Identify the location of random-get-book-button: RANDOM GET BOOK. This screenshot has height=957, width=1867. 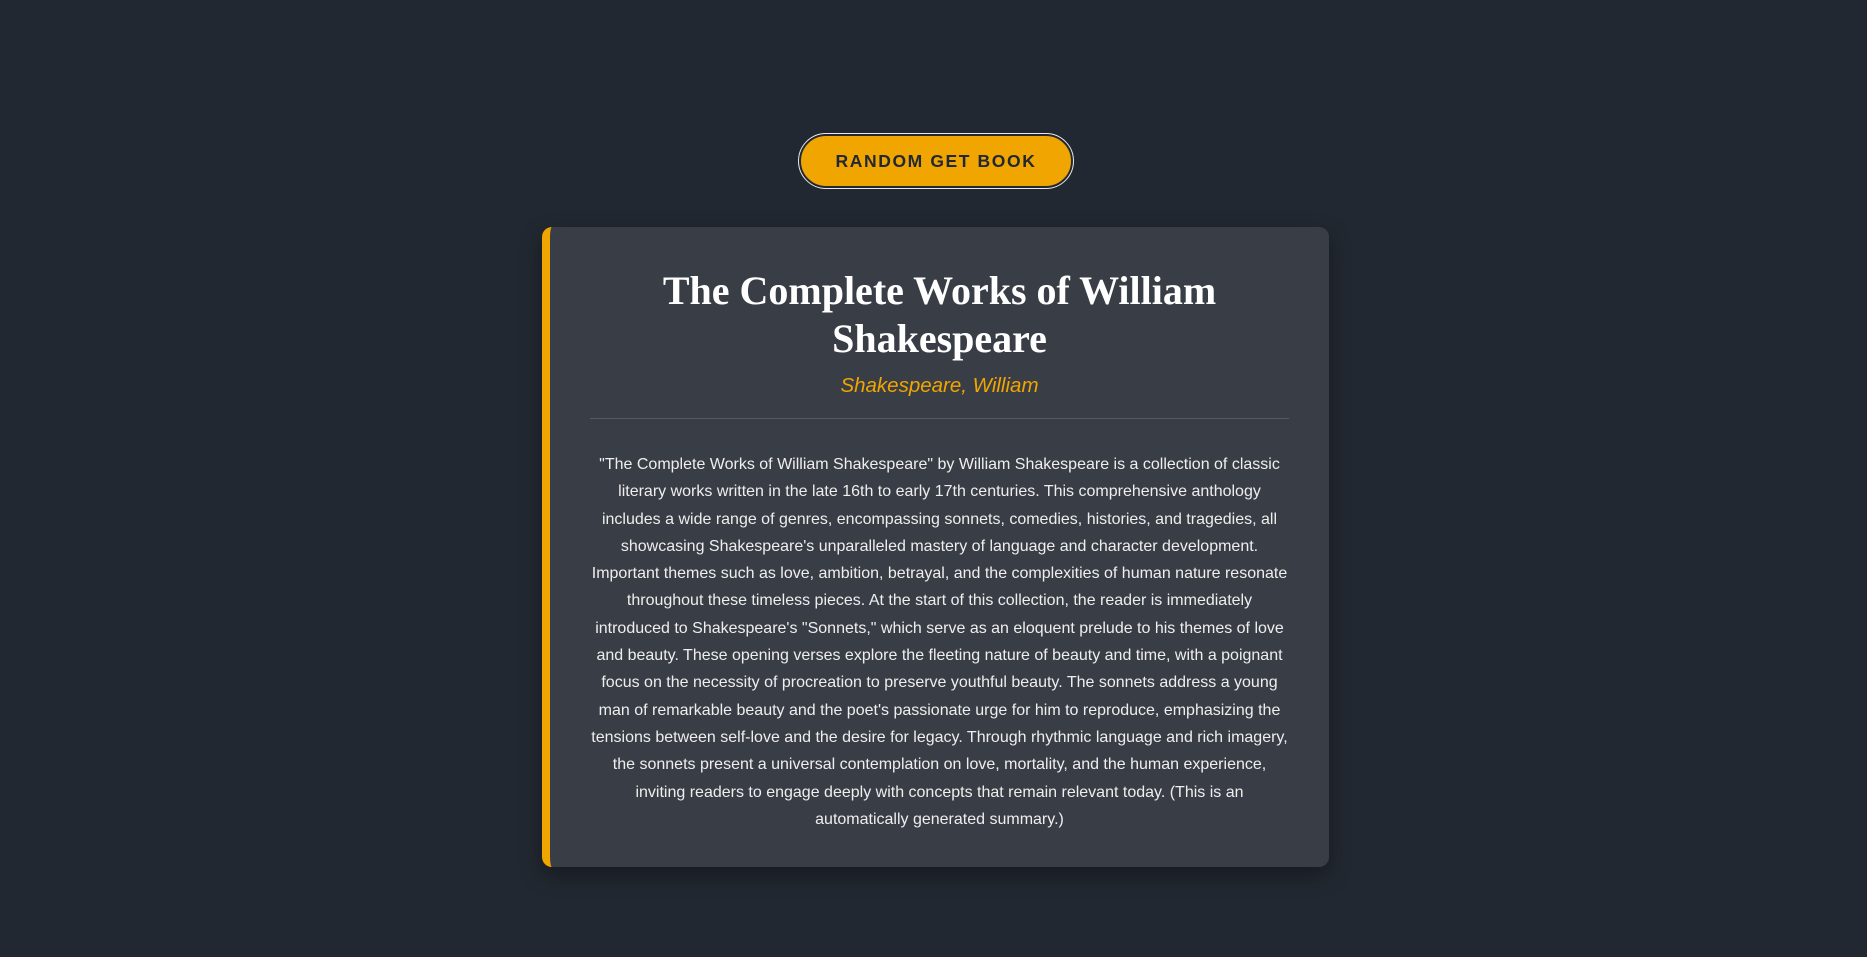
(936, 161).